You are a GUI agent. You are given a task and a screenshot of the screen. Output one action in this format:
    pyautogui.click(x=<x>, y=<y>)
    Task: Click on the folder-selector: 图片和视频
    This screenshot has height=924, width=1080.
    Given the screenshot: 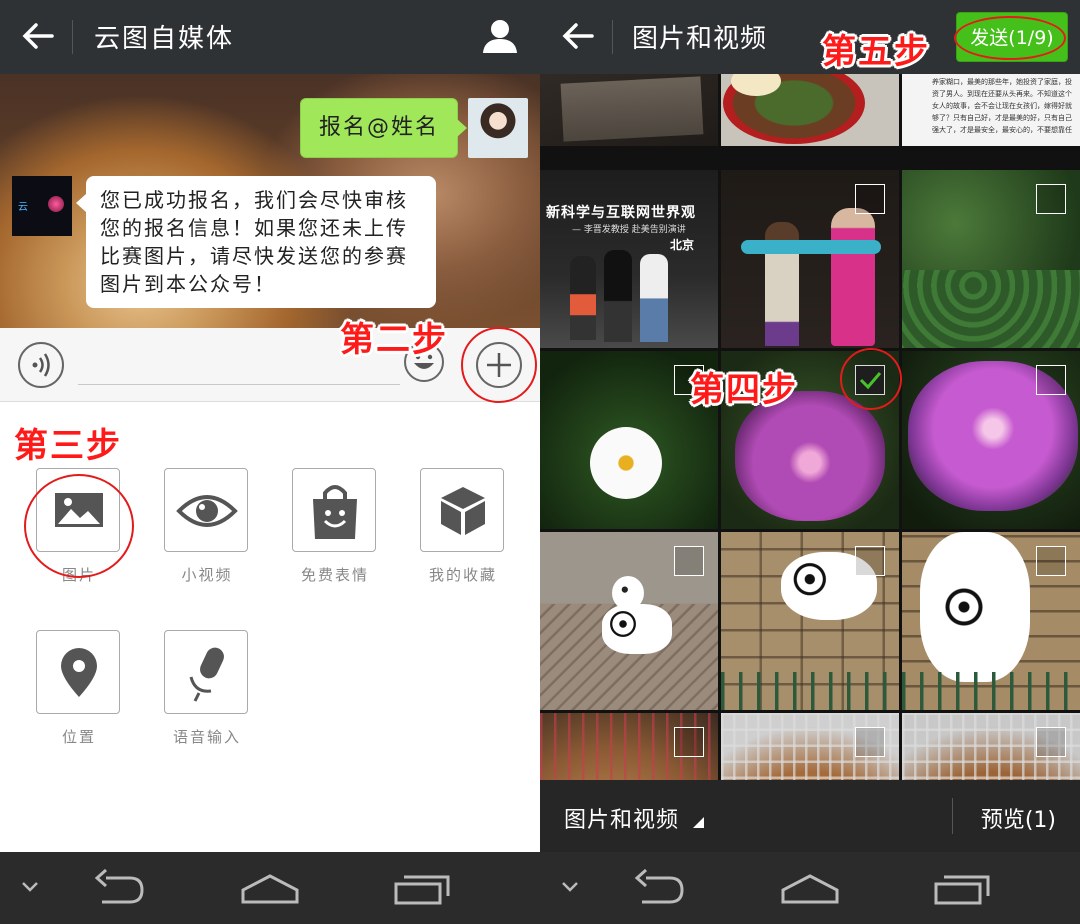 What is the action you would take?
    pyautogui.click(x=634, y=818)
    